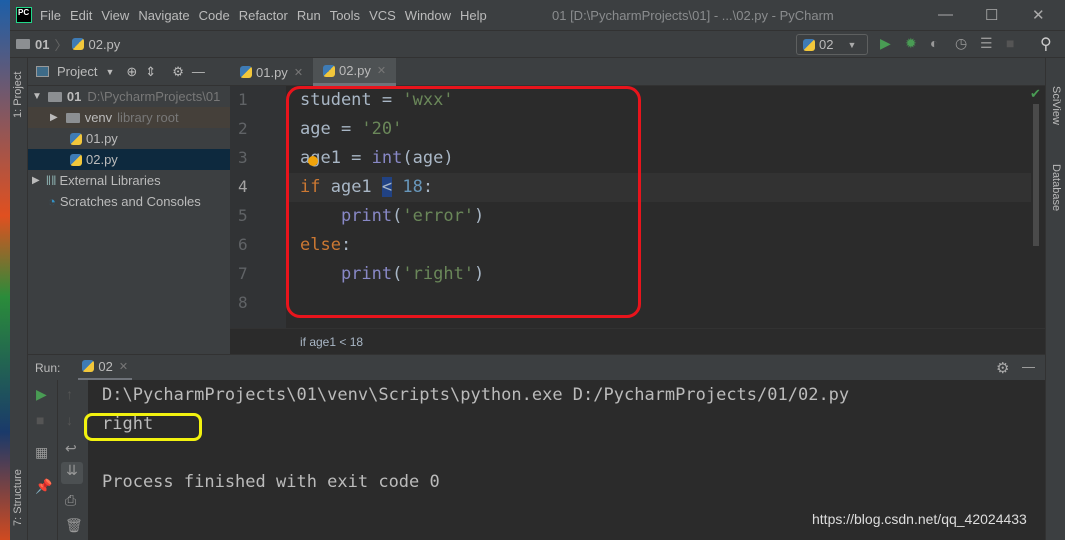  Describe the element at coordinates (537, 44) in the screenshot. I see `navigation-bar: 01 〉 02.py 02 ▼ ▶ ✹ ◐ ◷ ☰ ■ ⚲` at that location.